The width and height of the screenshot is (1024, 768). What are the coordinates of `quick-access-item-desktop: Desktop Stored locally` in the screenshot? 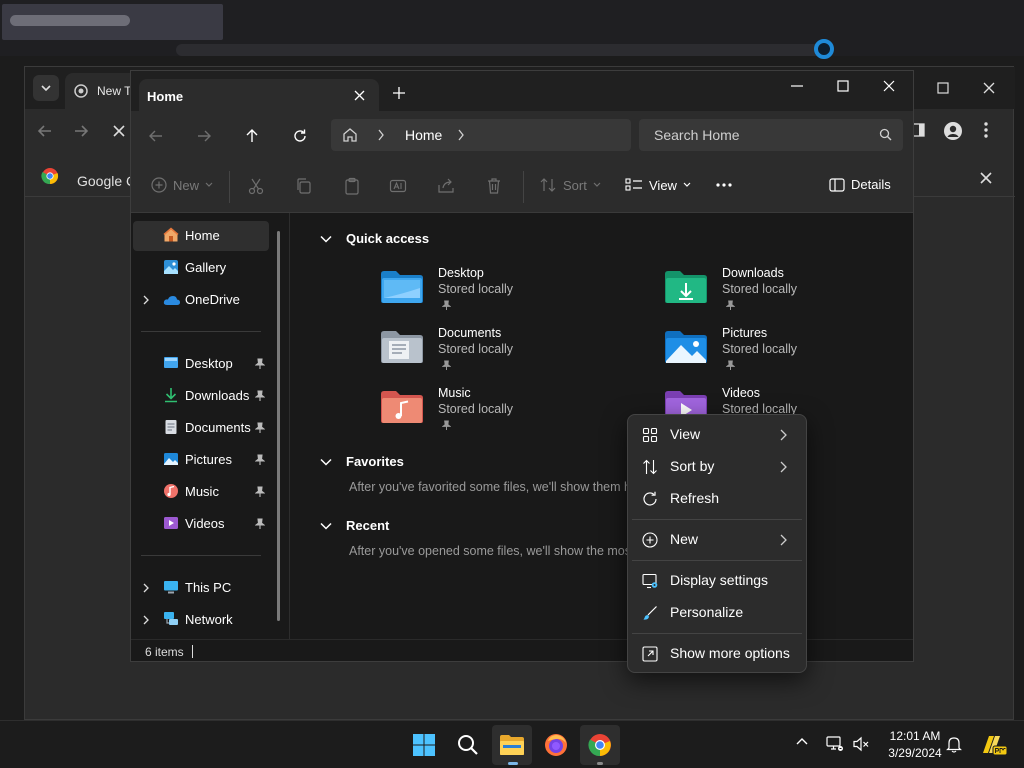 It's located at (510, 294).